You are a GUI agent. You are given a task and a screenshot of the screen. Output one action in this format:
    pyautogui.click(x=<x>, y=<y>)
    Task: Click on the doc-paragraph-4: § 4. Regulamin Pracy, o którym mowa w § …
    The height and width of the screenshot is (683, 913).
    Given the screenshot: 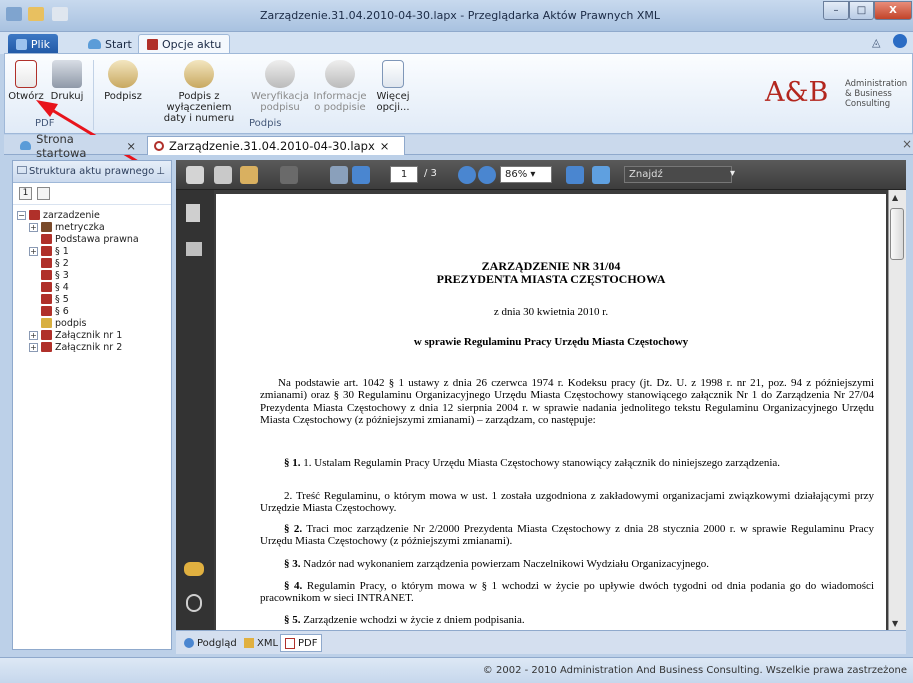 What is the action you would take?
    pyautogui.click(x=567, y=592)
    